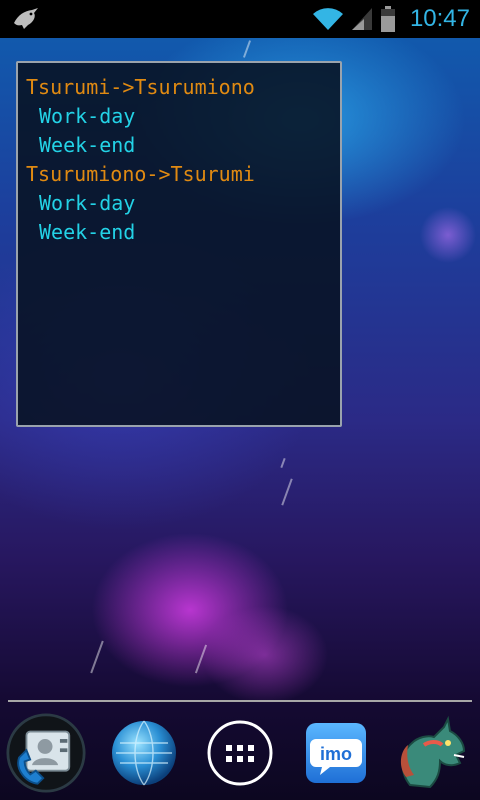 Image resolution: width=480 pixels, height=800 pixels. I want to click on route-title: Tsurumiono->Tsurumi, so click(179, 174).